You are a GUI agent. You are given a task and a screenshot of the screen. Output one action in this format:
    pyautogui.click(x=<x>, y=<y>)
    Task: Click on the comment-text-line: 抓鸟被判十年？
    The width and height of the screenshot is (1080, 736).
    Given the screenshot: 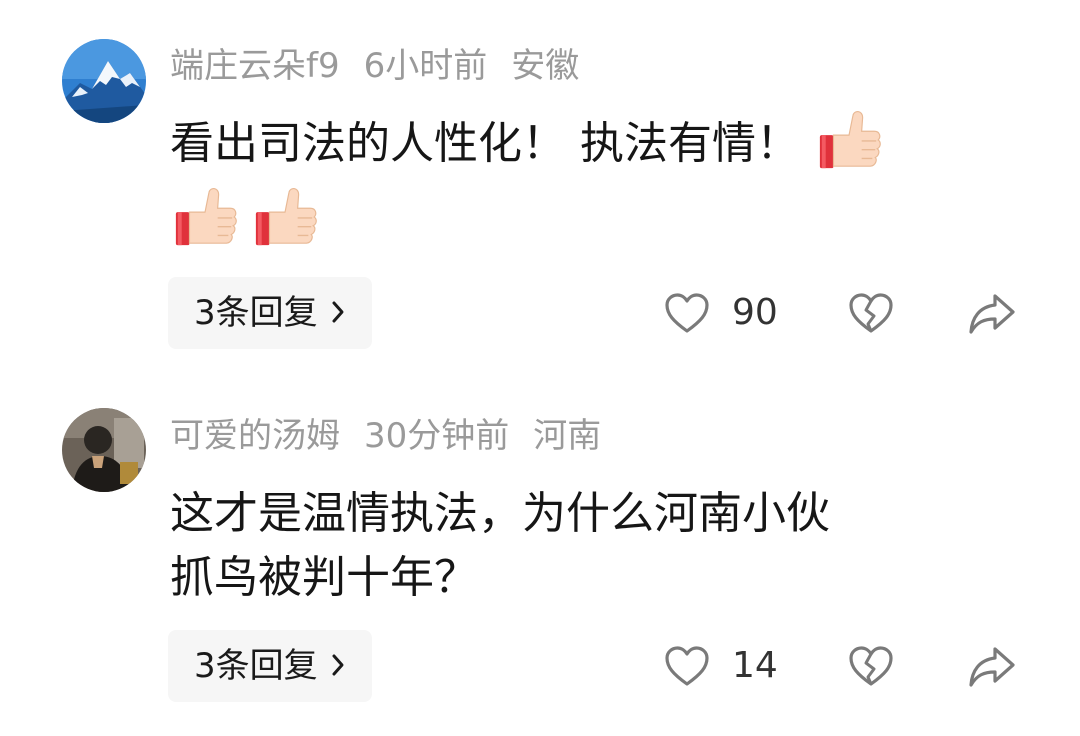 What is the action you would take?
    pyautogui.click(x=324, y=577)
    